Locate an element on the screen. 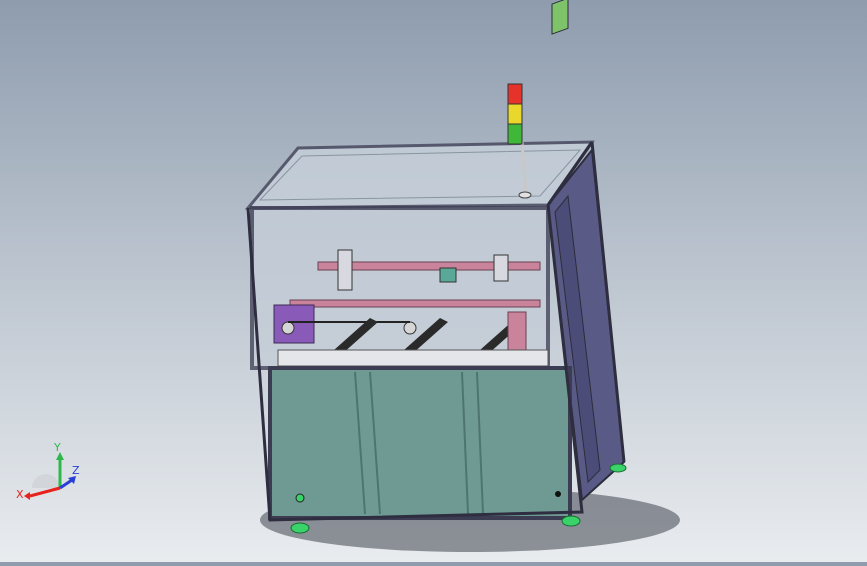 This screenshot has height=566, width=867. z-axis-label: Z is located at coordinates (76, 470).